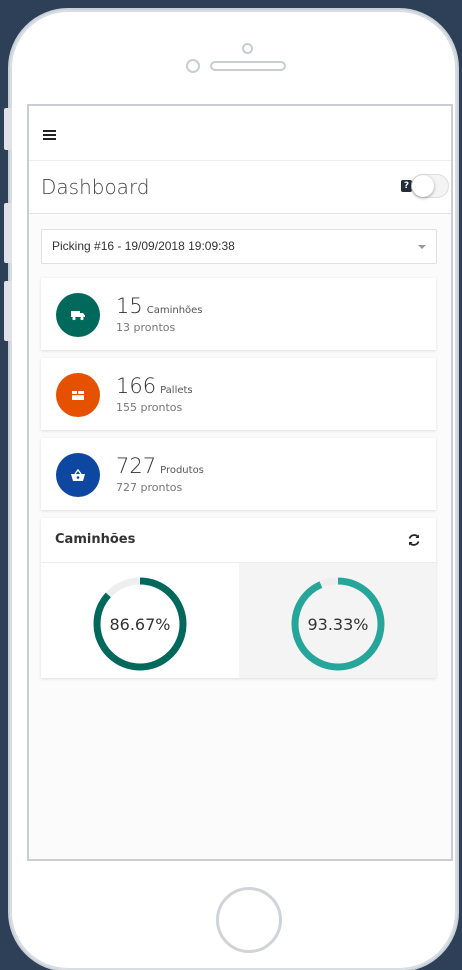  Describe the element at coordinates (414, 540) in the screenshot. I see `refresh-icon` at that location.